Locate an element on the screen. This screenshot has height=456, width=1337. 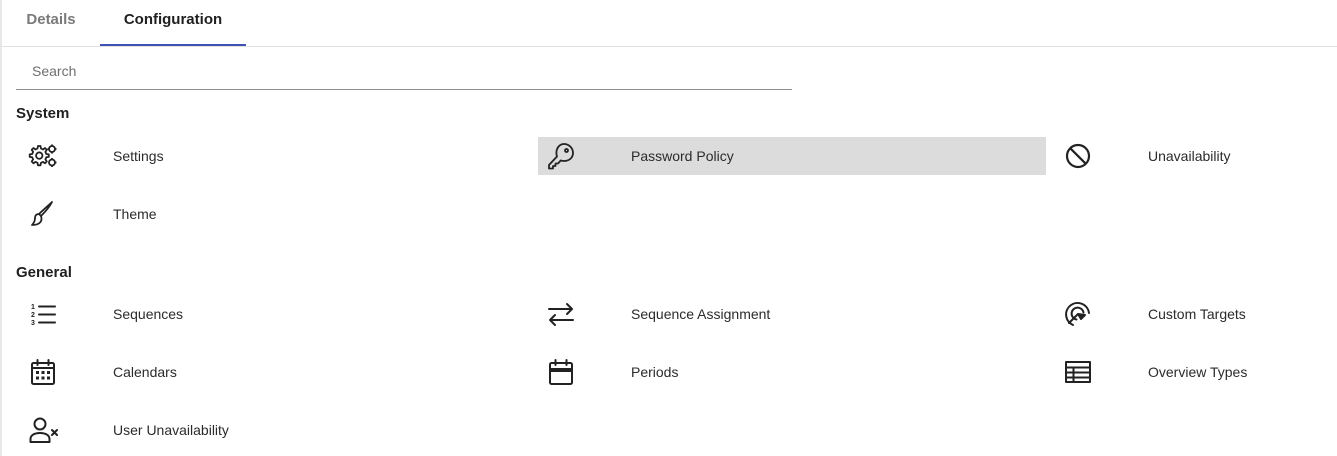
tab-bar: Details Configuration is located at coordinates (669, 23).